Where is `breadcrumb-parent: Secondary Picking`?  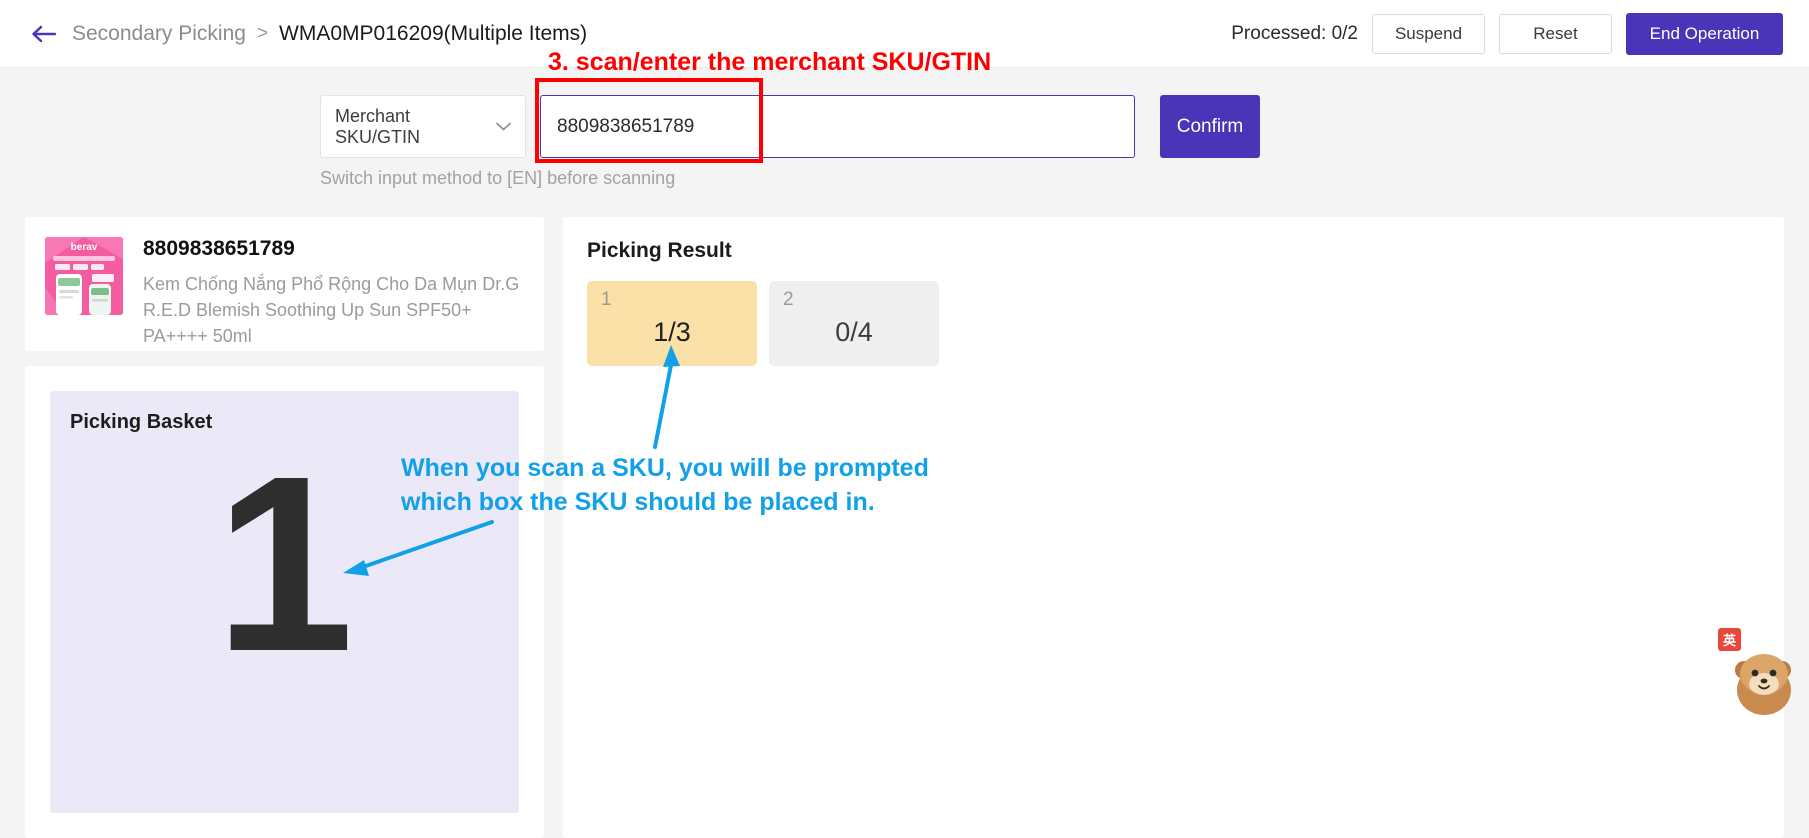
breadcrumb-parent: Secondary Picking is located at coordinates (159, 34).